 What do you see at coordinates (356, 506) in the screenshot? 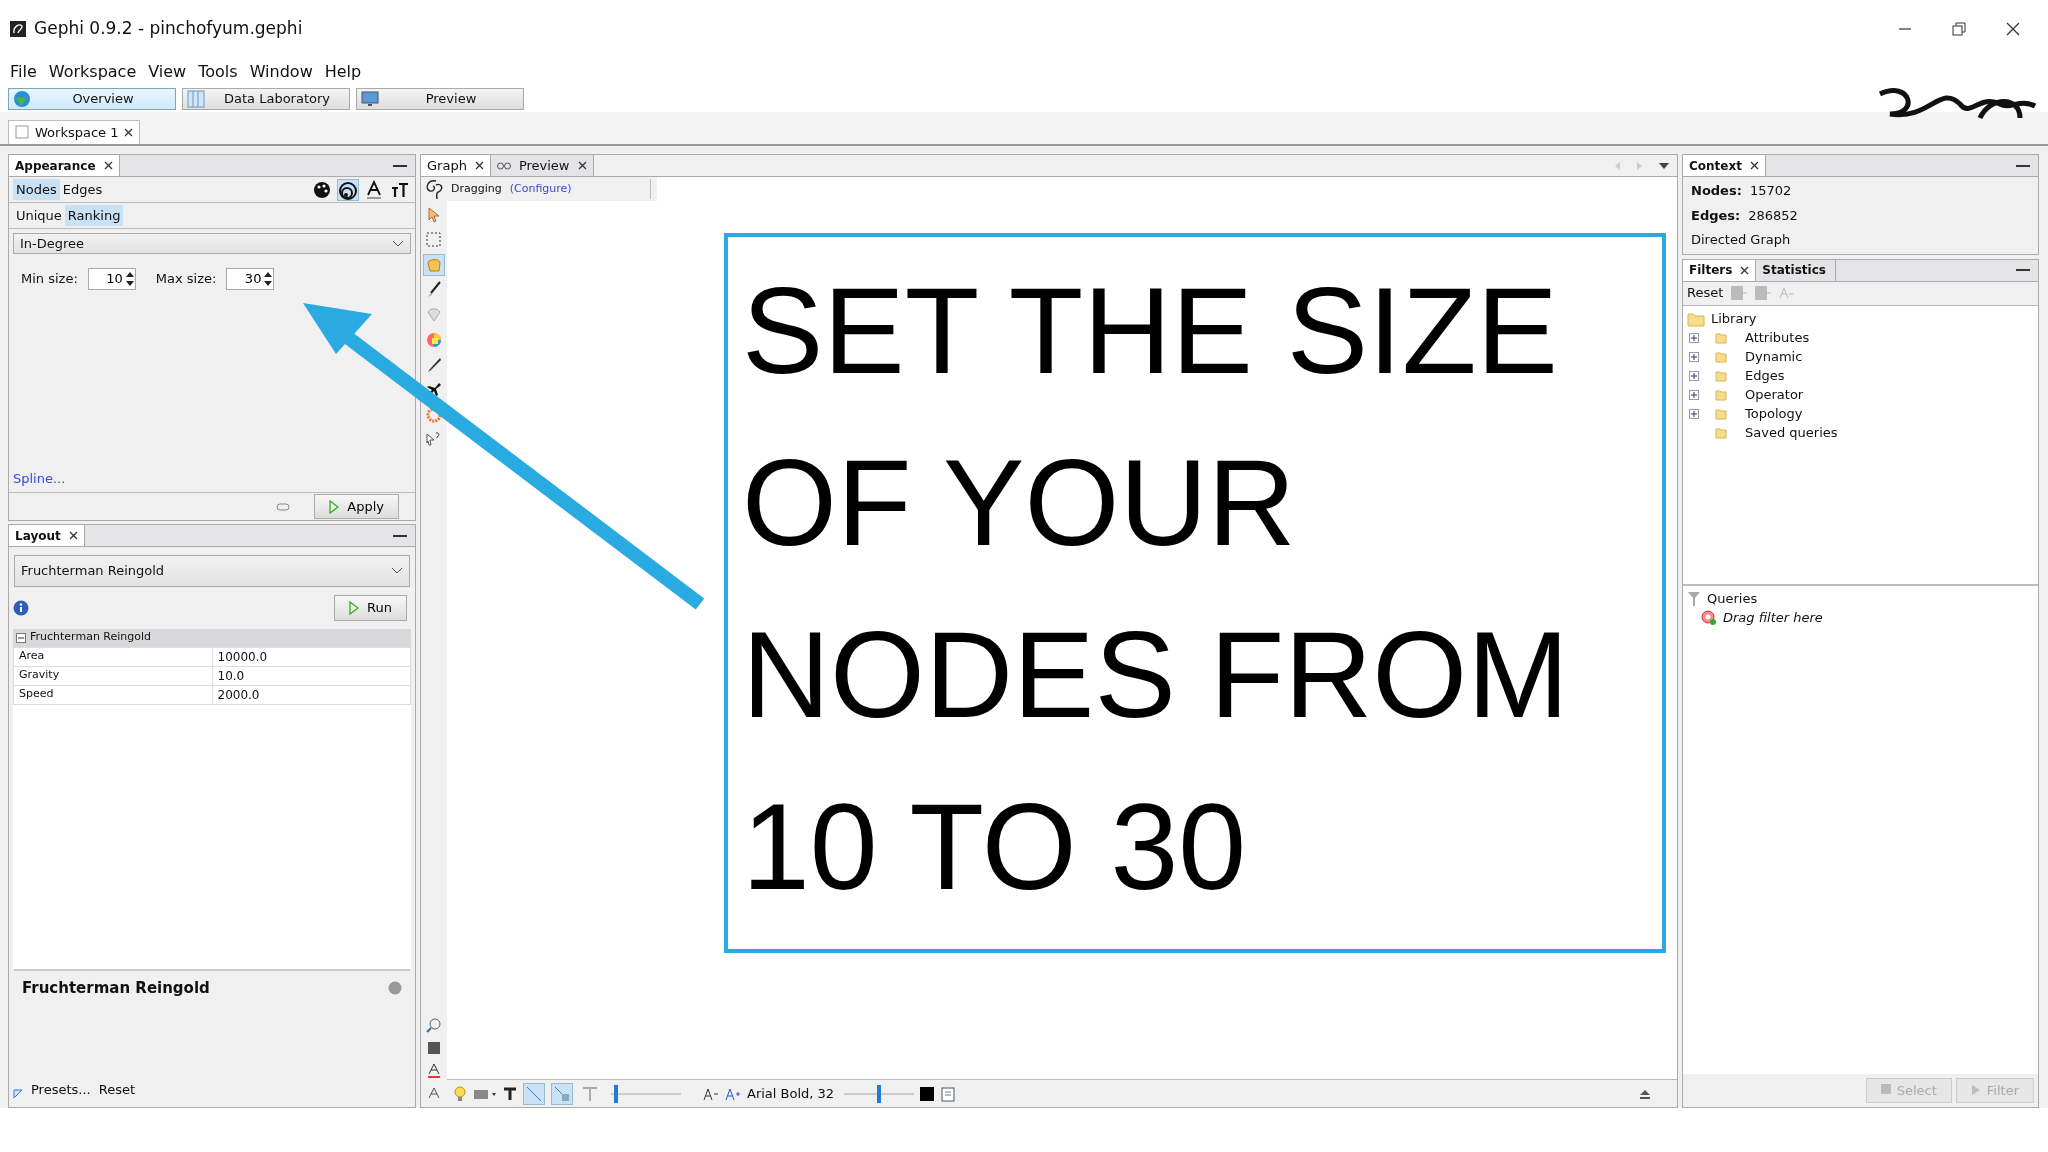
I see `apply-button: Apply` at bounding box center [356, 506].